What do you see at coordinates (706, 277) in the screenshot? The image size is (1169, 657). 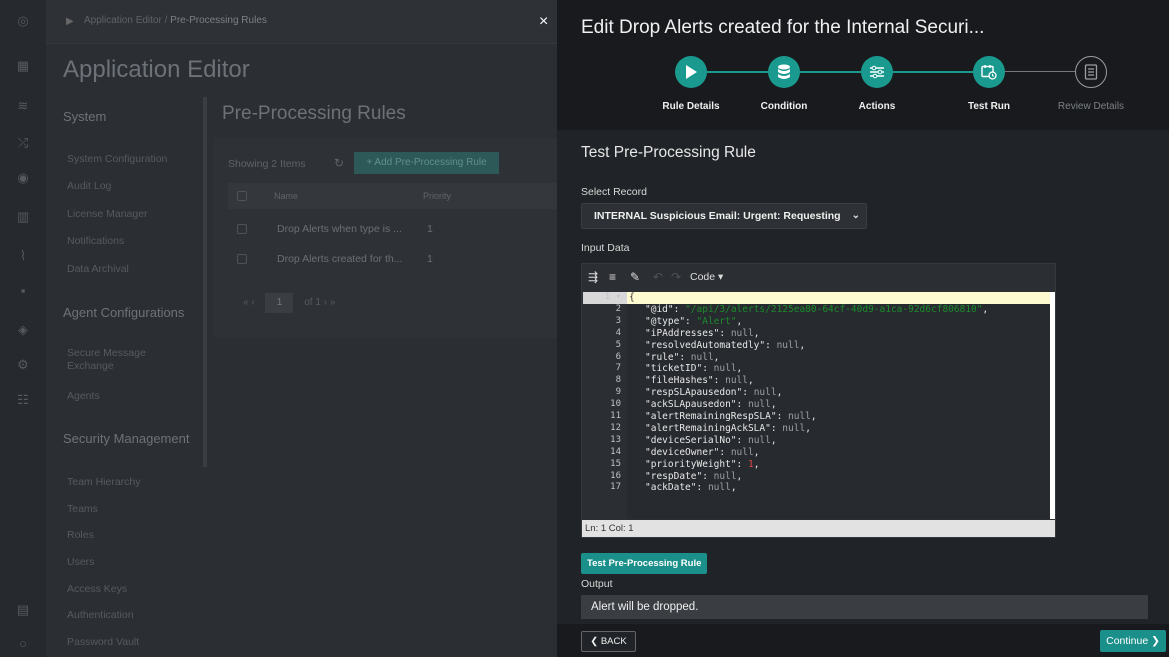 I see `mode-dropdown: Code ▾` at bounding box center [706, 277].